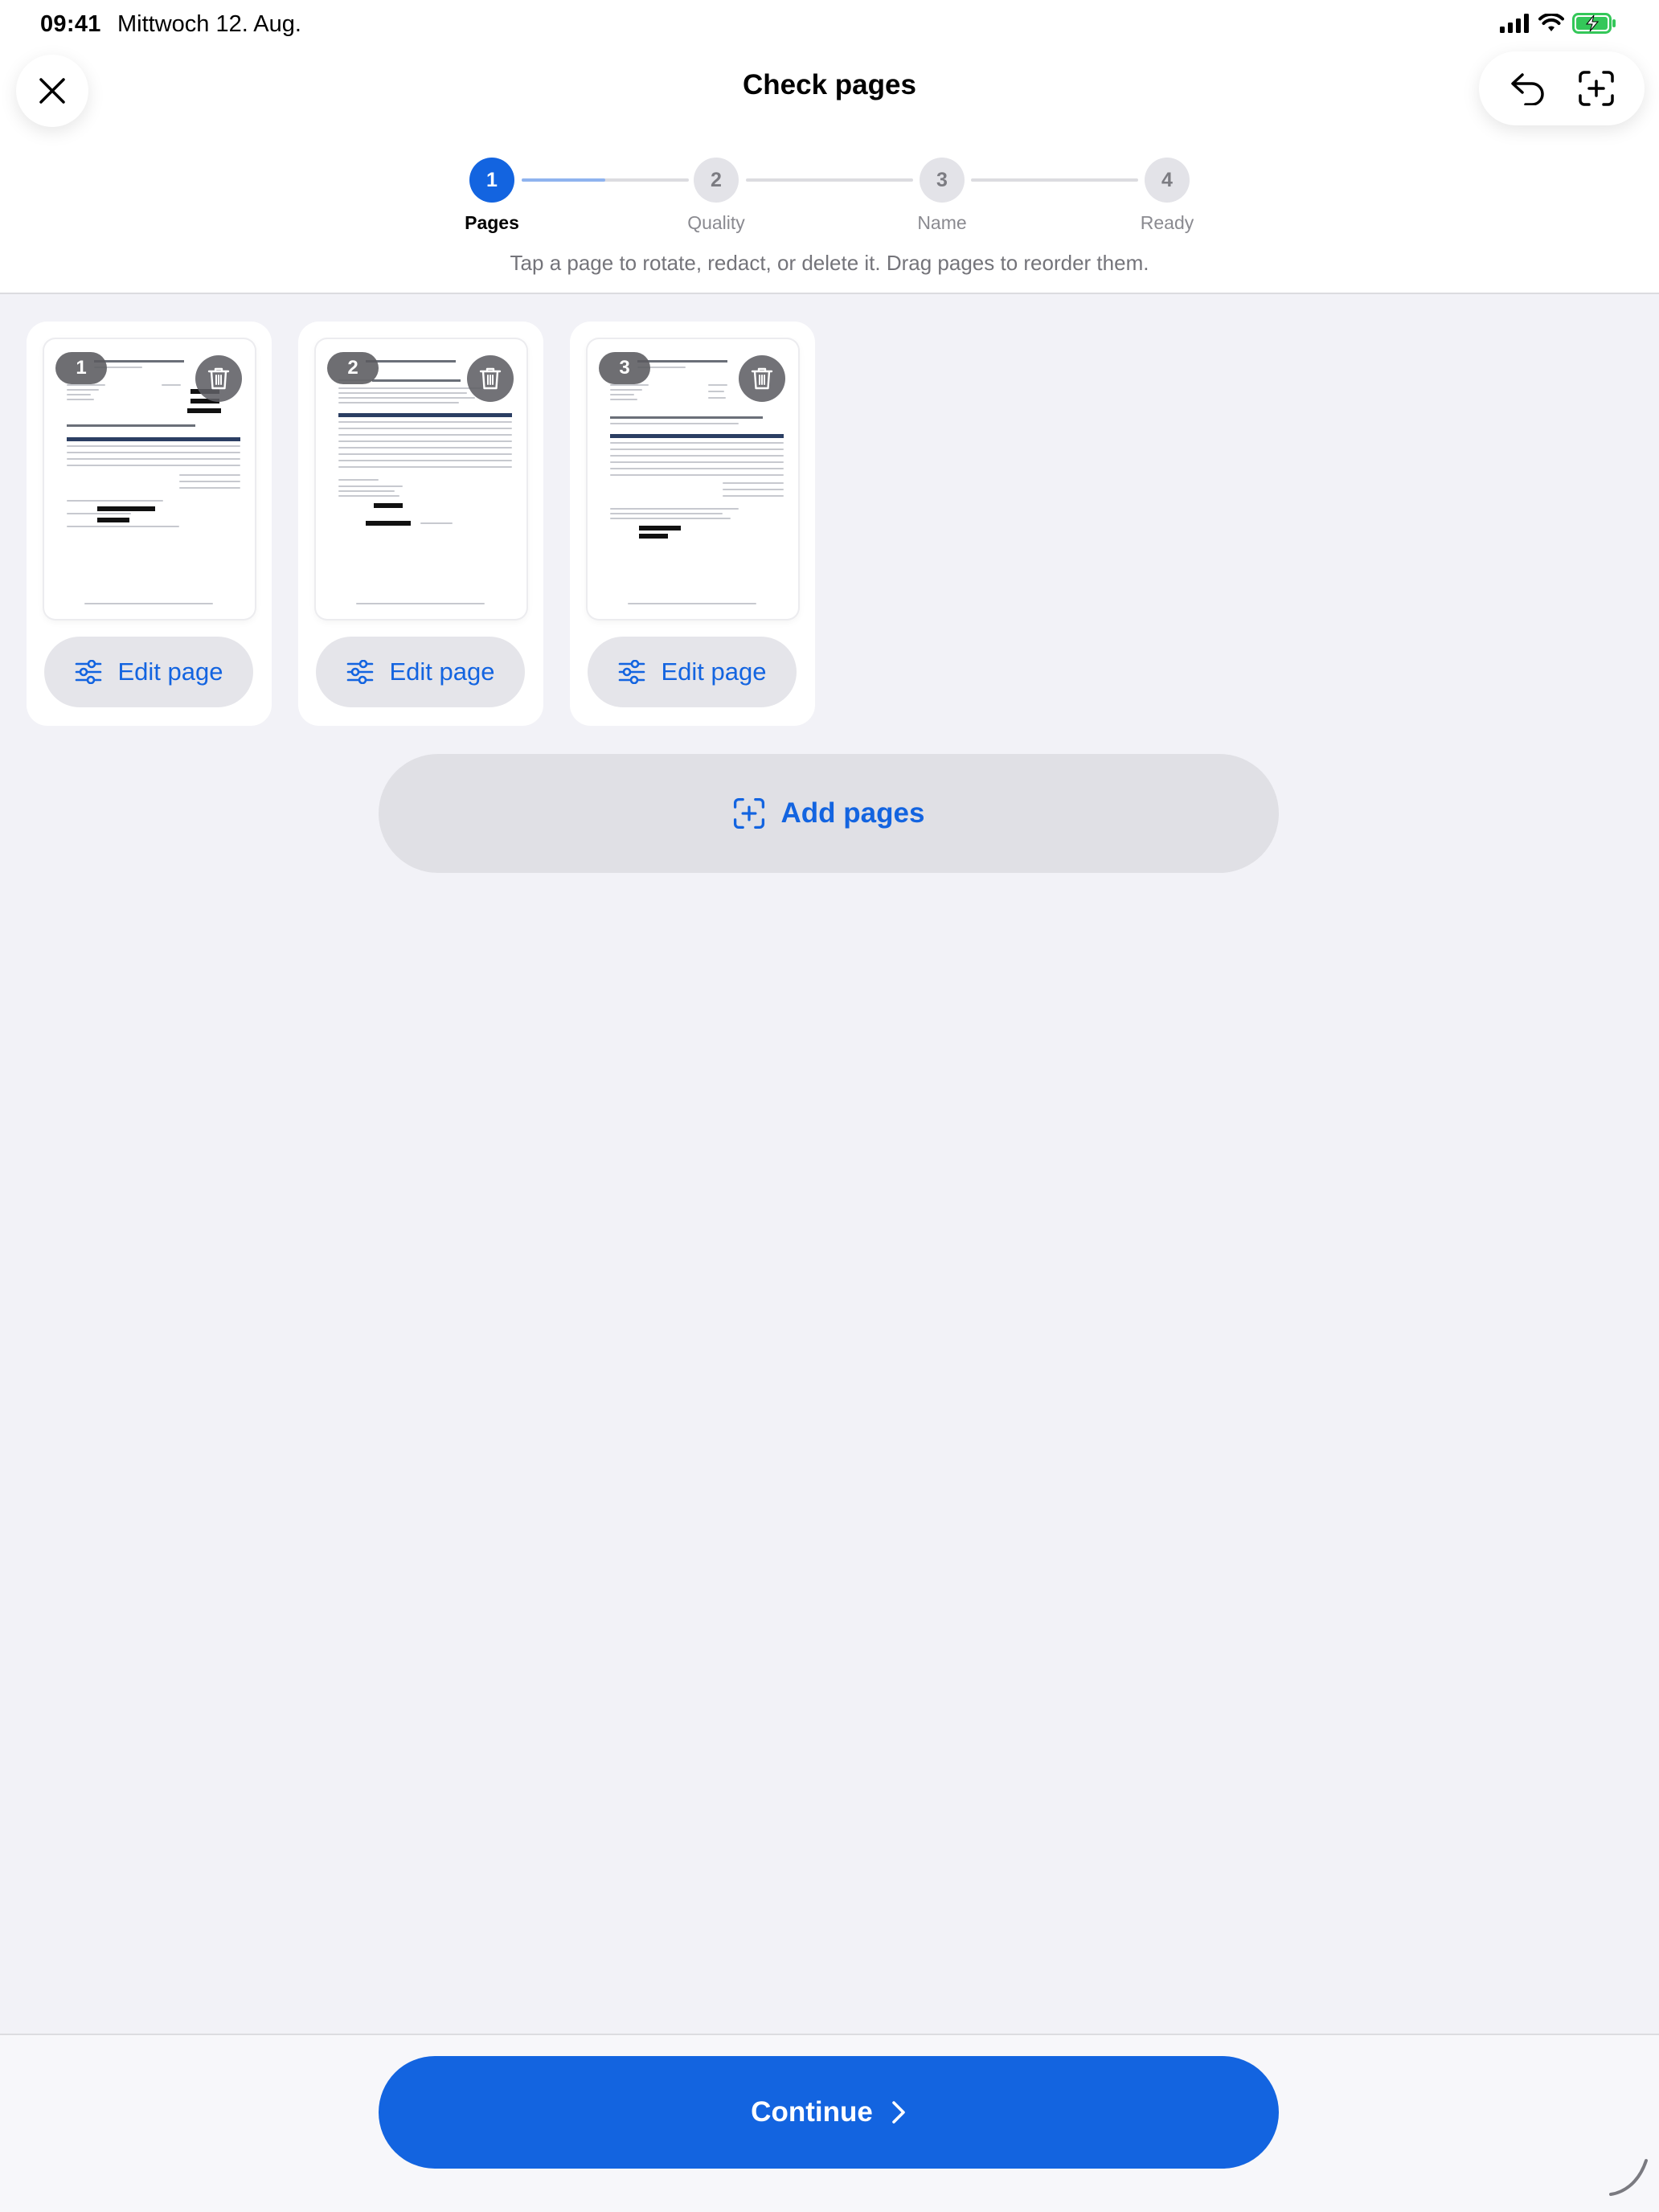 This screenshot has height=2212, width=1659. Describe the element at coordinates (353, 368) in the screenshot. I see `page-number-badge: 2` at that location.